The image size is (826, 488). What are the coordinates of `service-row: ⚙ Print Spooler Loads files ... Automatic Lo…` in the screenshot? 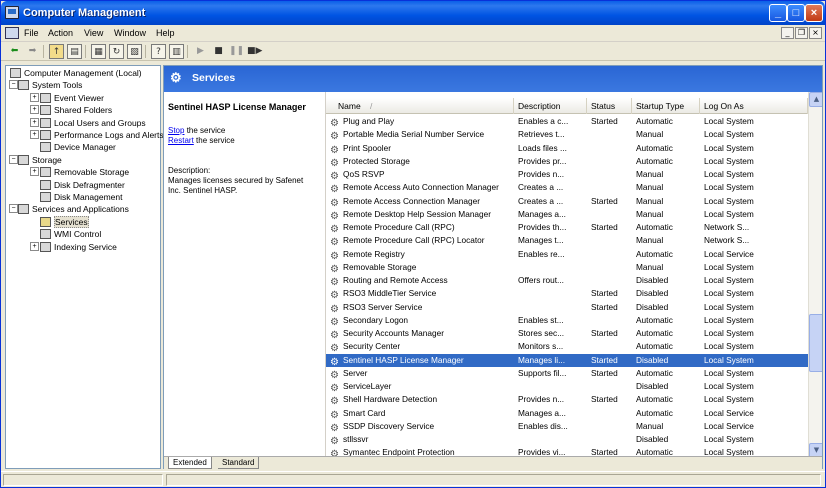 It's located at (567, 149).